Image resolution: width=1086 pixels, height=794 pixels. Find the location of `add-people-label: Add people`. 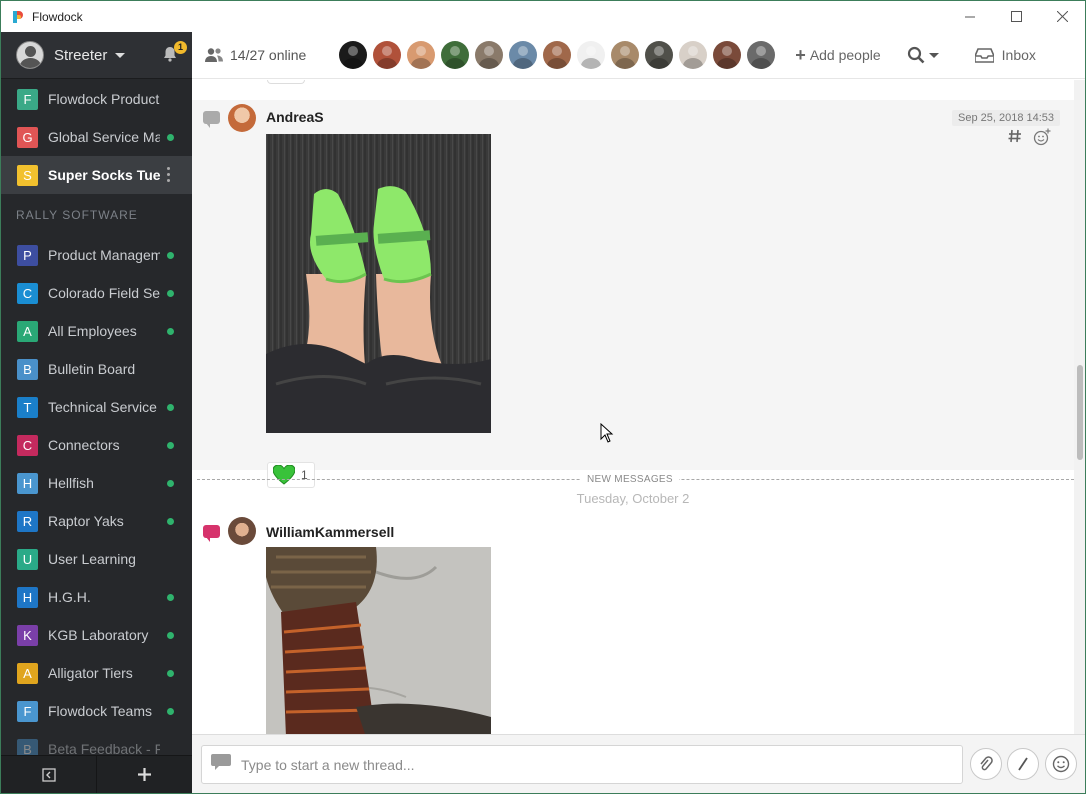

add-people-label: Add people is located at coordinates (845, 55).